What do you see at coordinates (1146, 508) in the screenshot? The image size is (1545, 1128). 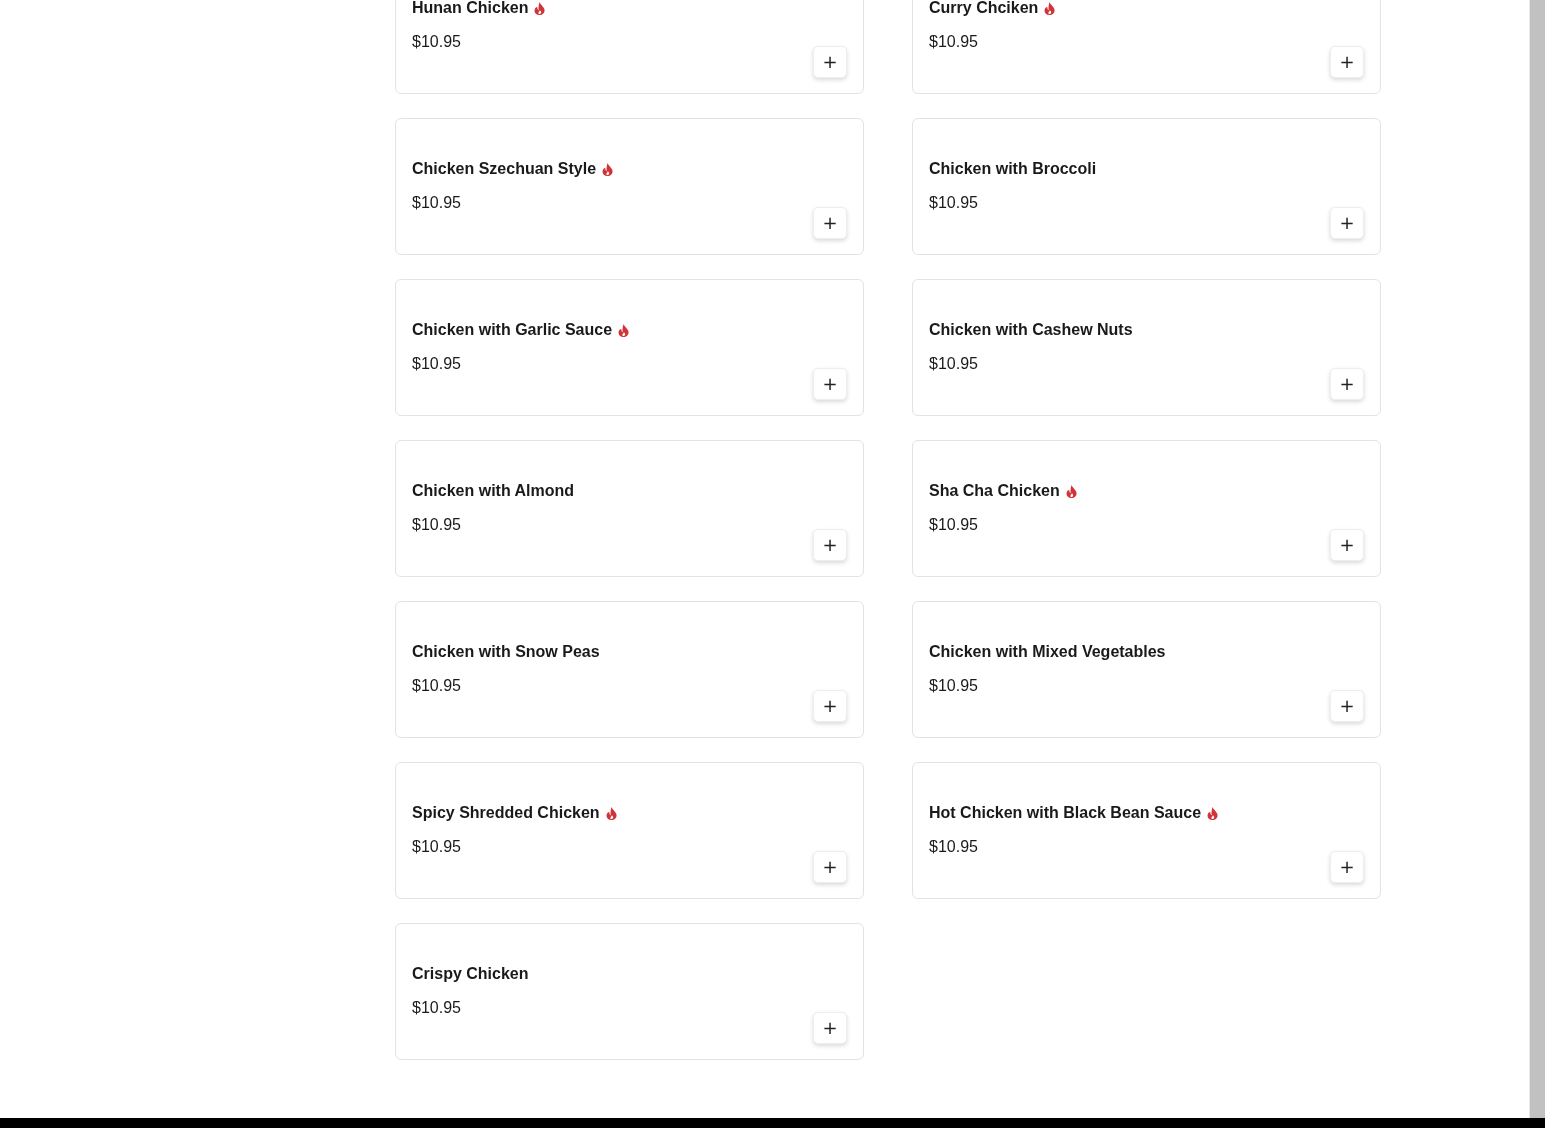 I see `menu-item-card: Sha Cha Chicken $10.95 +` at bounding box center [1146, 508].